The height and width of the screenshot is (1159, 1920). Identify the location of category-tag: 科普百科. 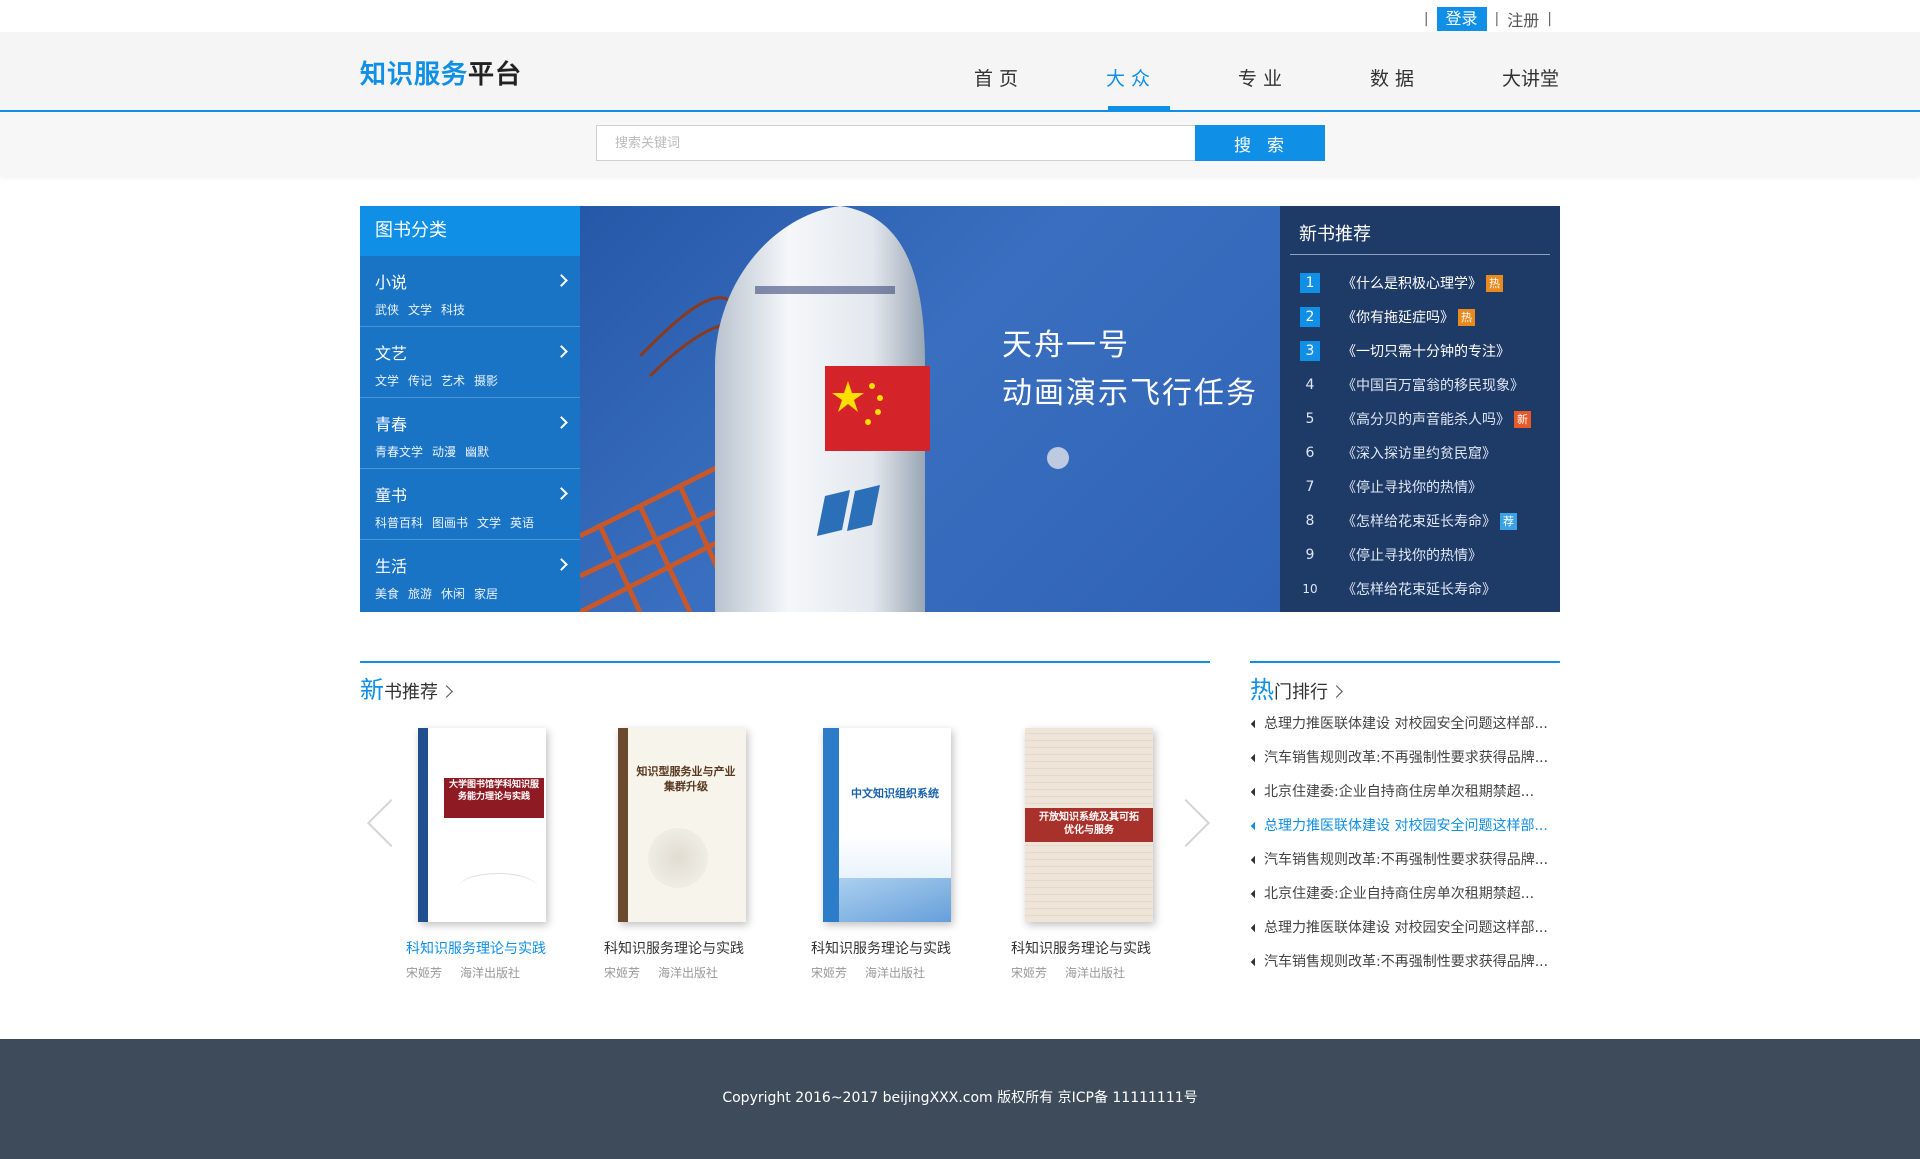
(399, 522).